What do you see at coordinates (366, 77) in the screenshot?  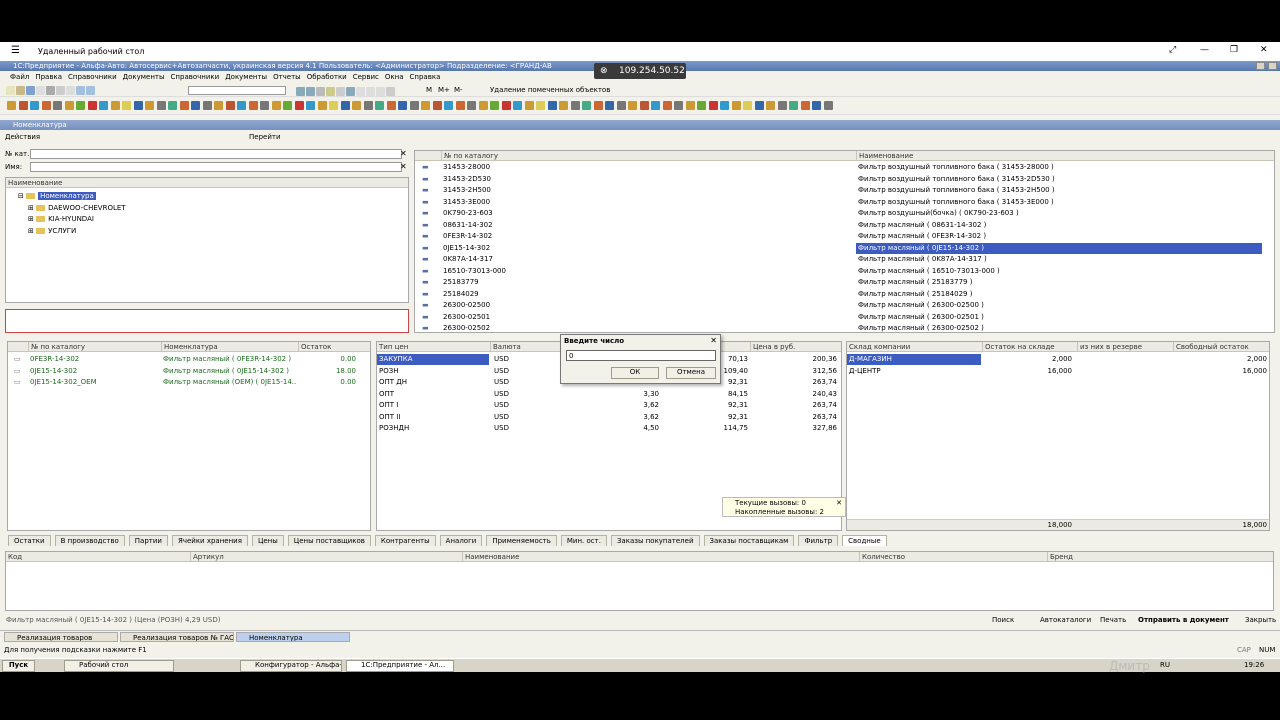 I see `menu-item: Сервис` at bounding box center [366, 77].